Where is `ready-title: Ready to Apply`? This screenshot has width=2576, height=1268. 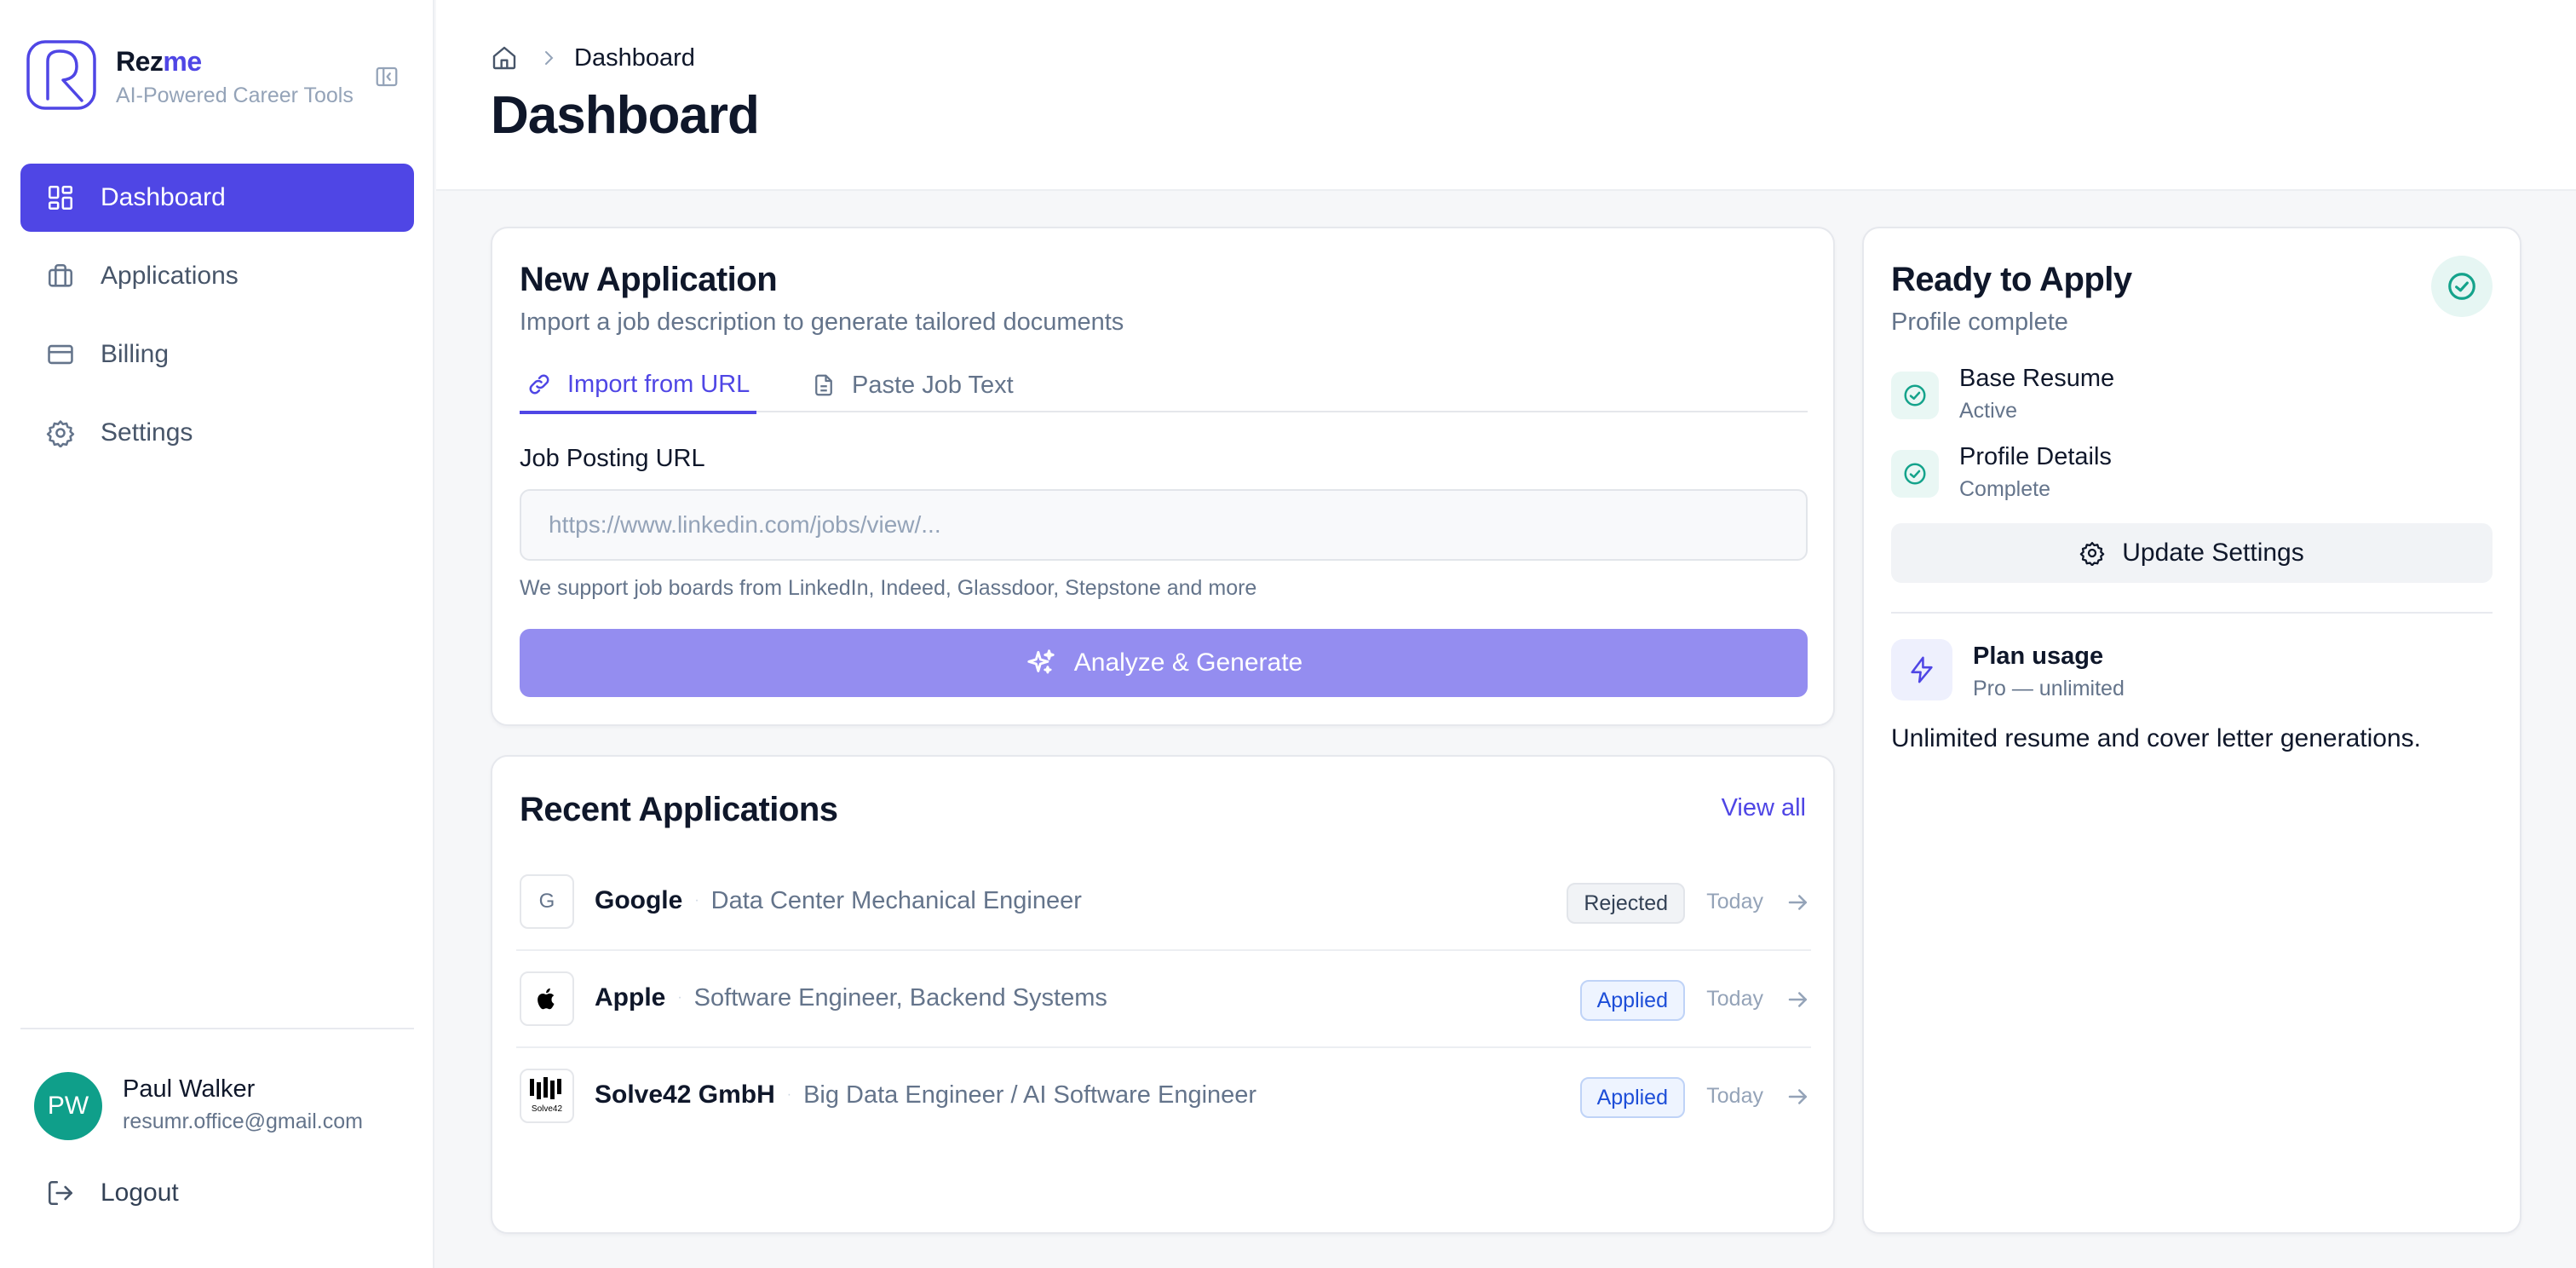 ready-title: Ready to Apply is located at coordinates (2012, 279).